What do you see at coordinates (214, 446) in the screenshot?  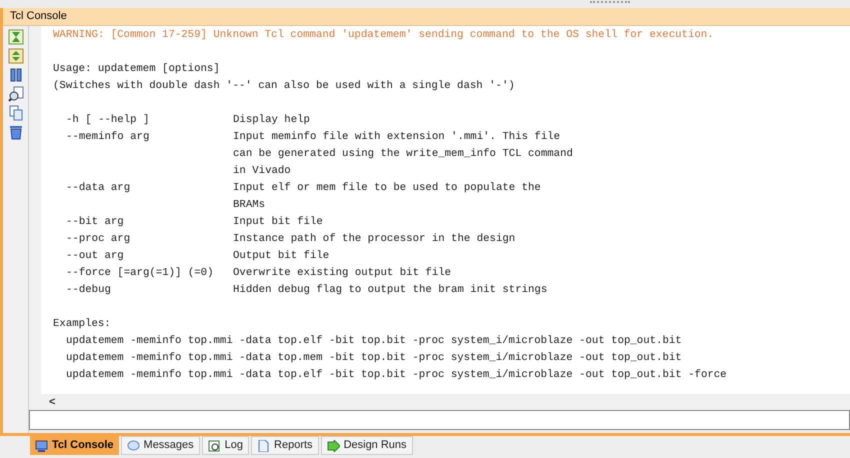 I see `log-icon` at bounding box center [214, 446].